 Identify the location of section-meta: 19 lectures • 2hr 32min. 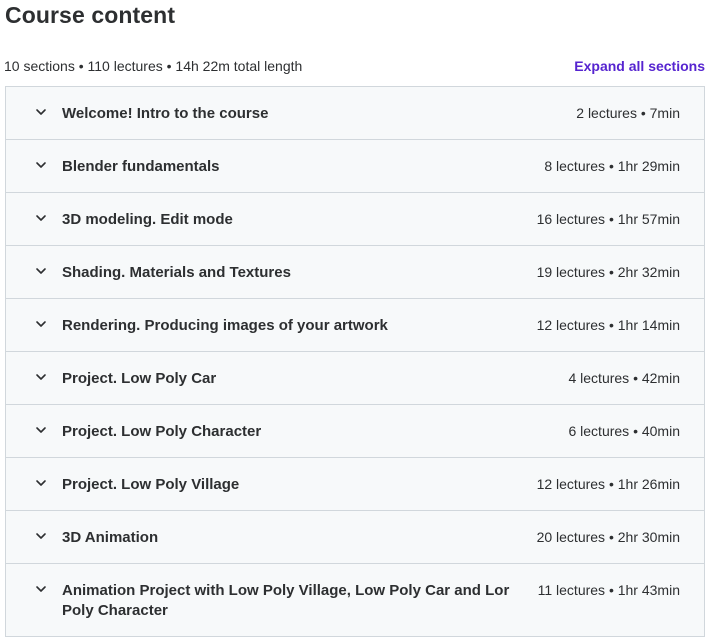
(608, 272).